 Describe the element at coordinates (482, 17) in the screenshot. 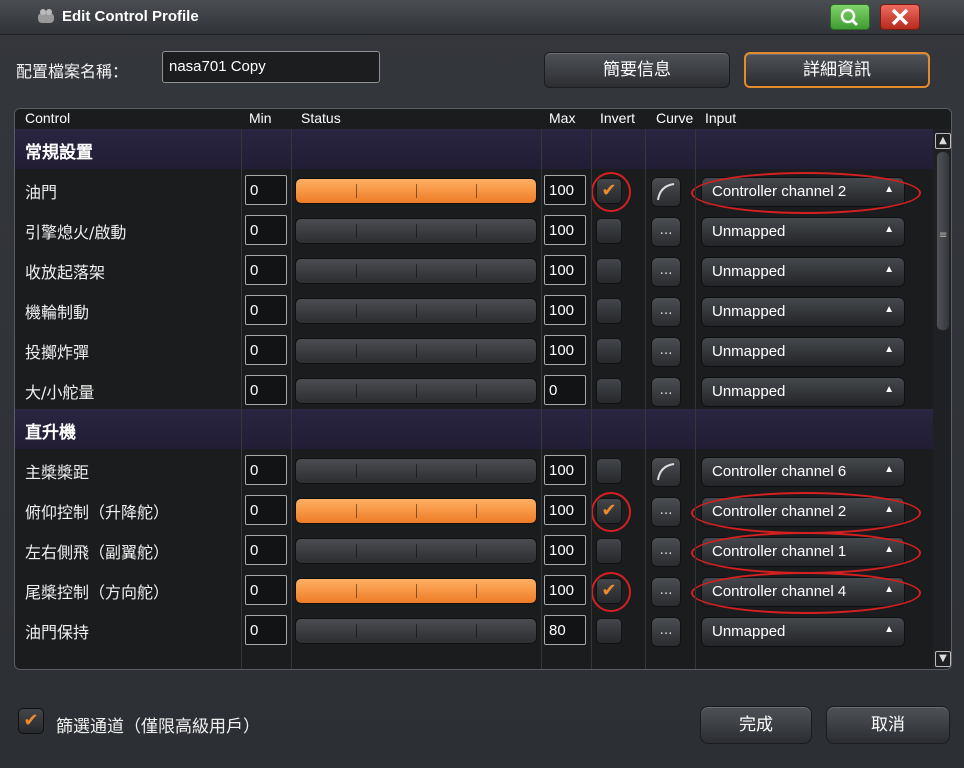

I see `title-bar: Edit Control Profile` at that location.